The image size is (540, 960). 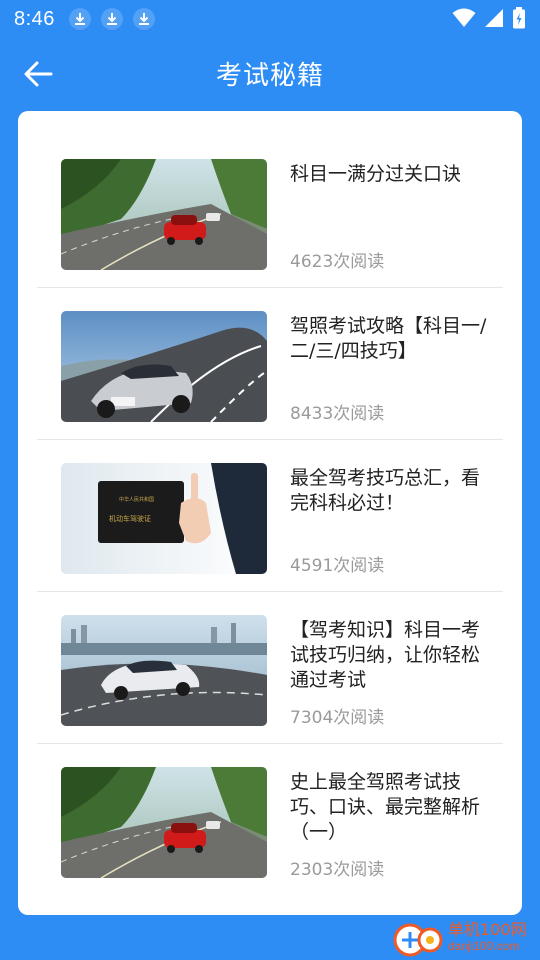 I want to click on list-item: 【驾考知识】科目一考试技巧归纳，让你轻松通过考试 7304次阅读, so click(x=270, y=668).